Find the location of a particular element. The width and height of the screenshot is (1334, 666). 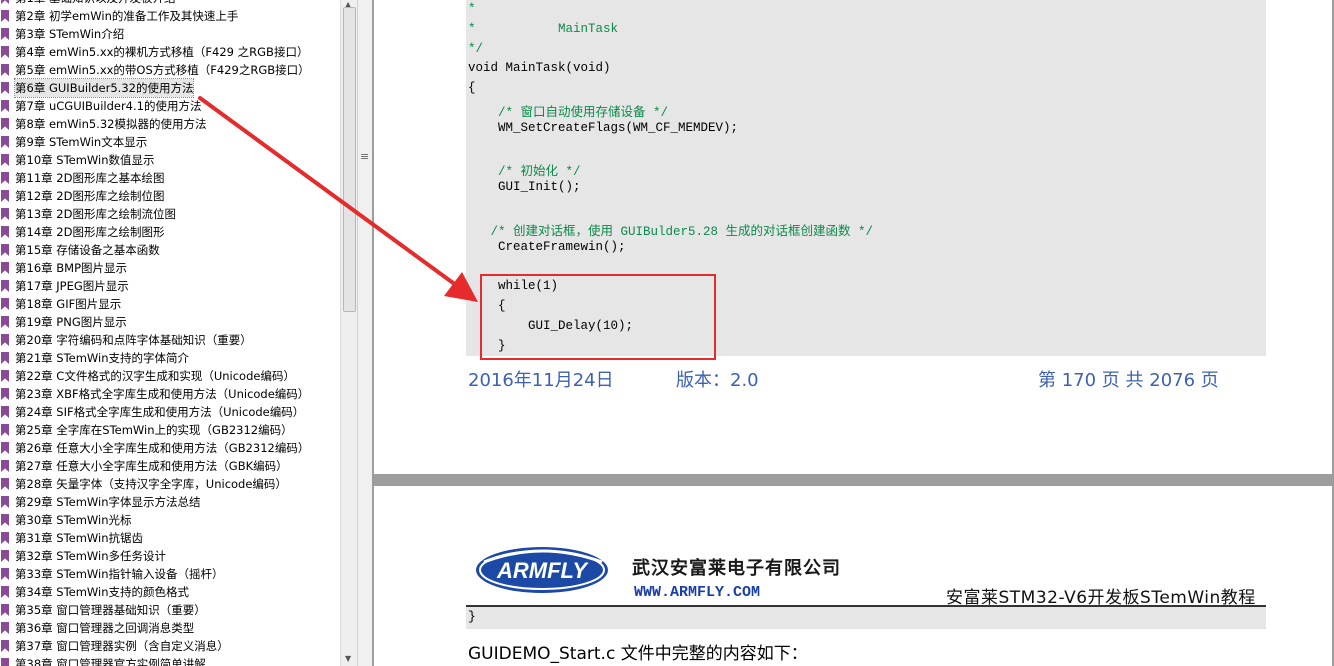

body-text: GUIDEMO_Start.c 文件中完整的内容如下： is located at coordinates (638, 654).